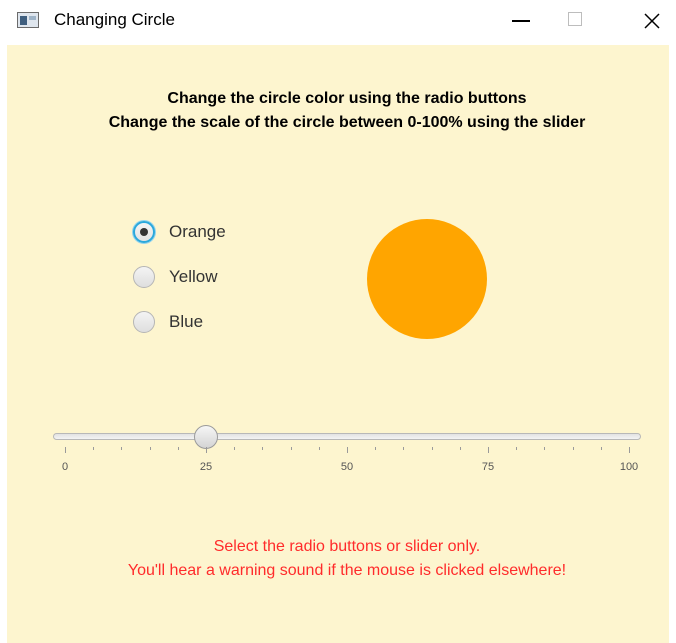 The height and width of the screenshot is (643, 676). I want to click on radio-label-yellow: Yellow, so click(193, 276).